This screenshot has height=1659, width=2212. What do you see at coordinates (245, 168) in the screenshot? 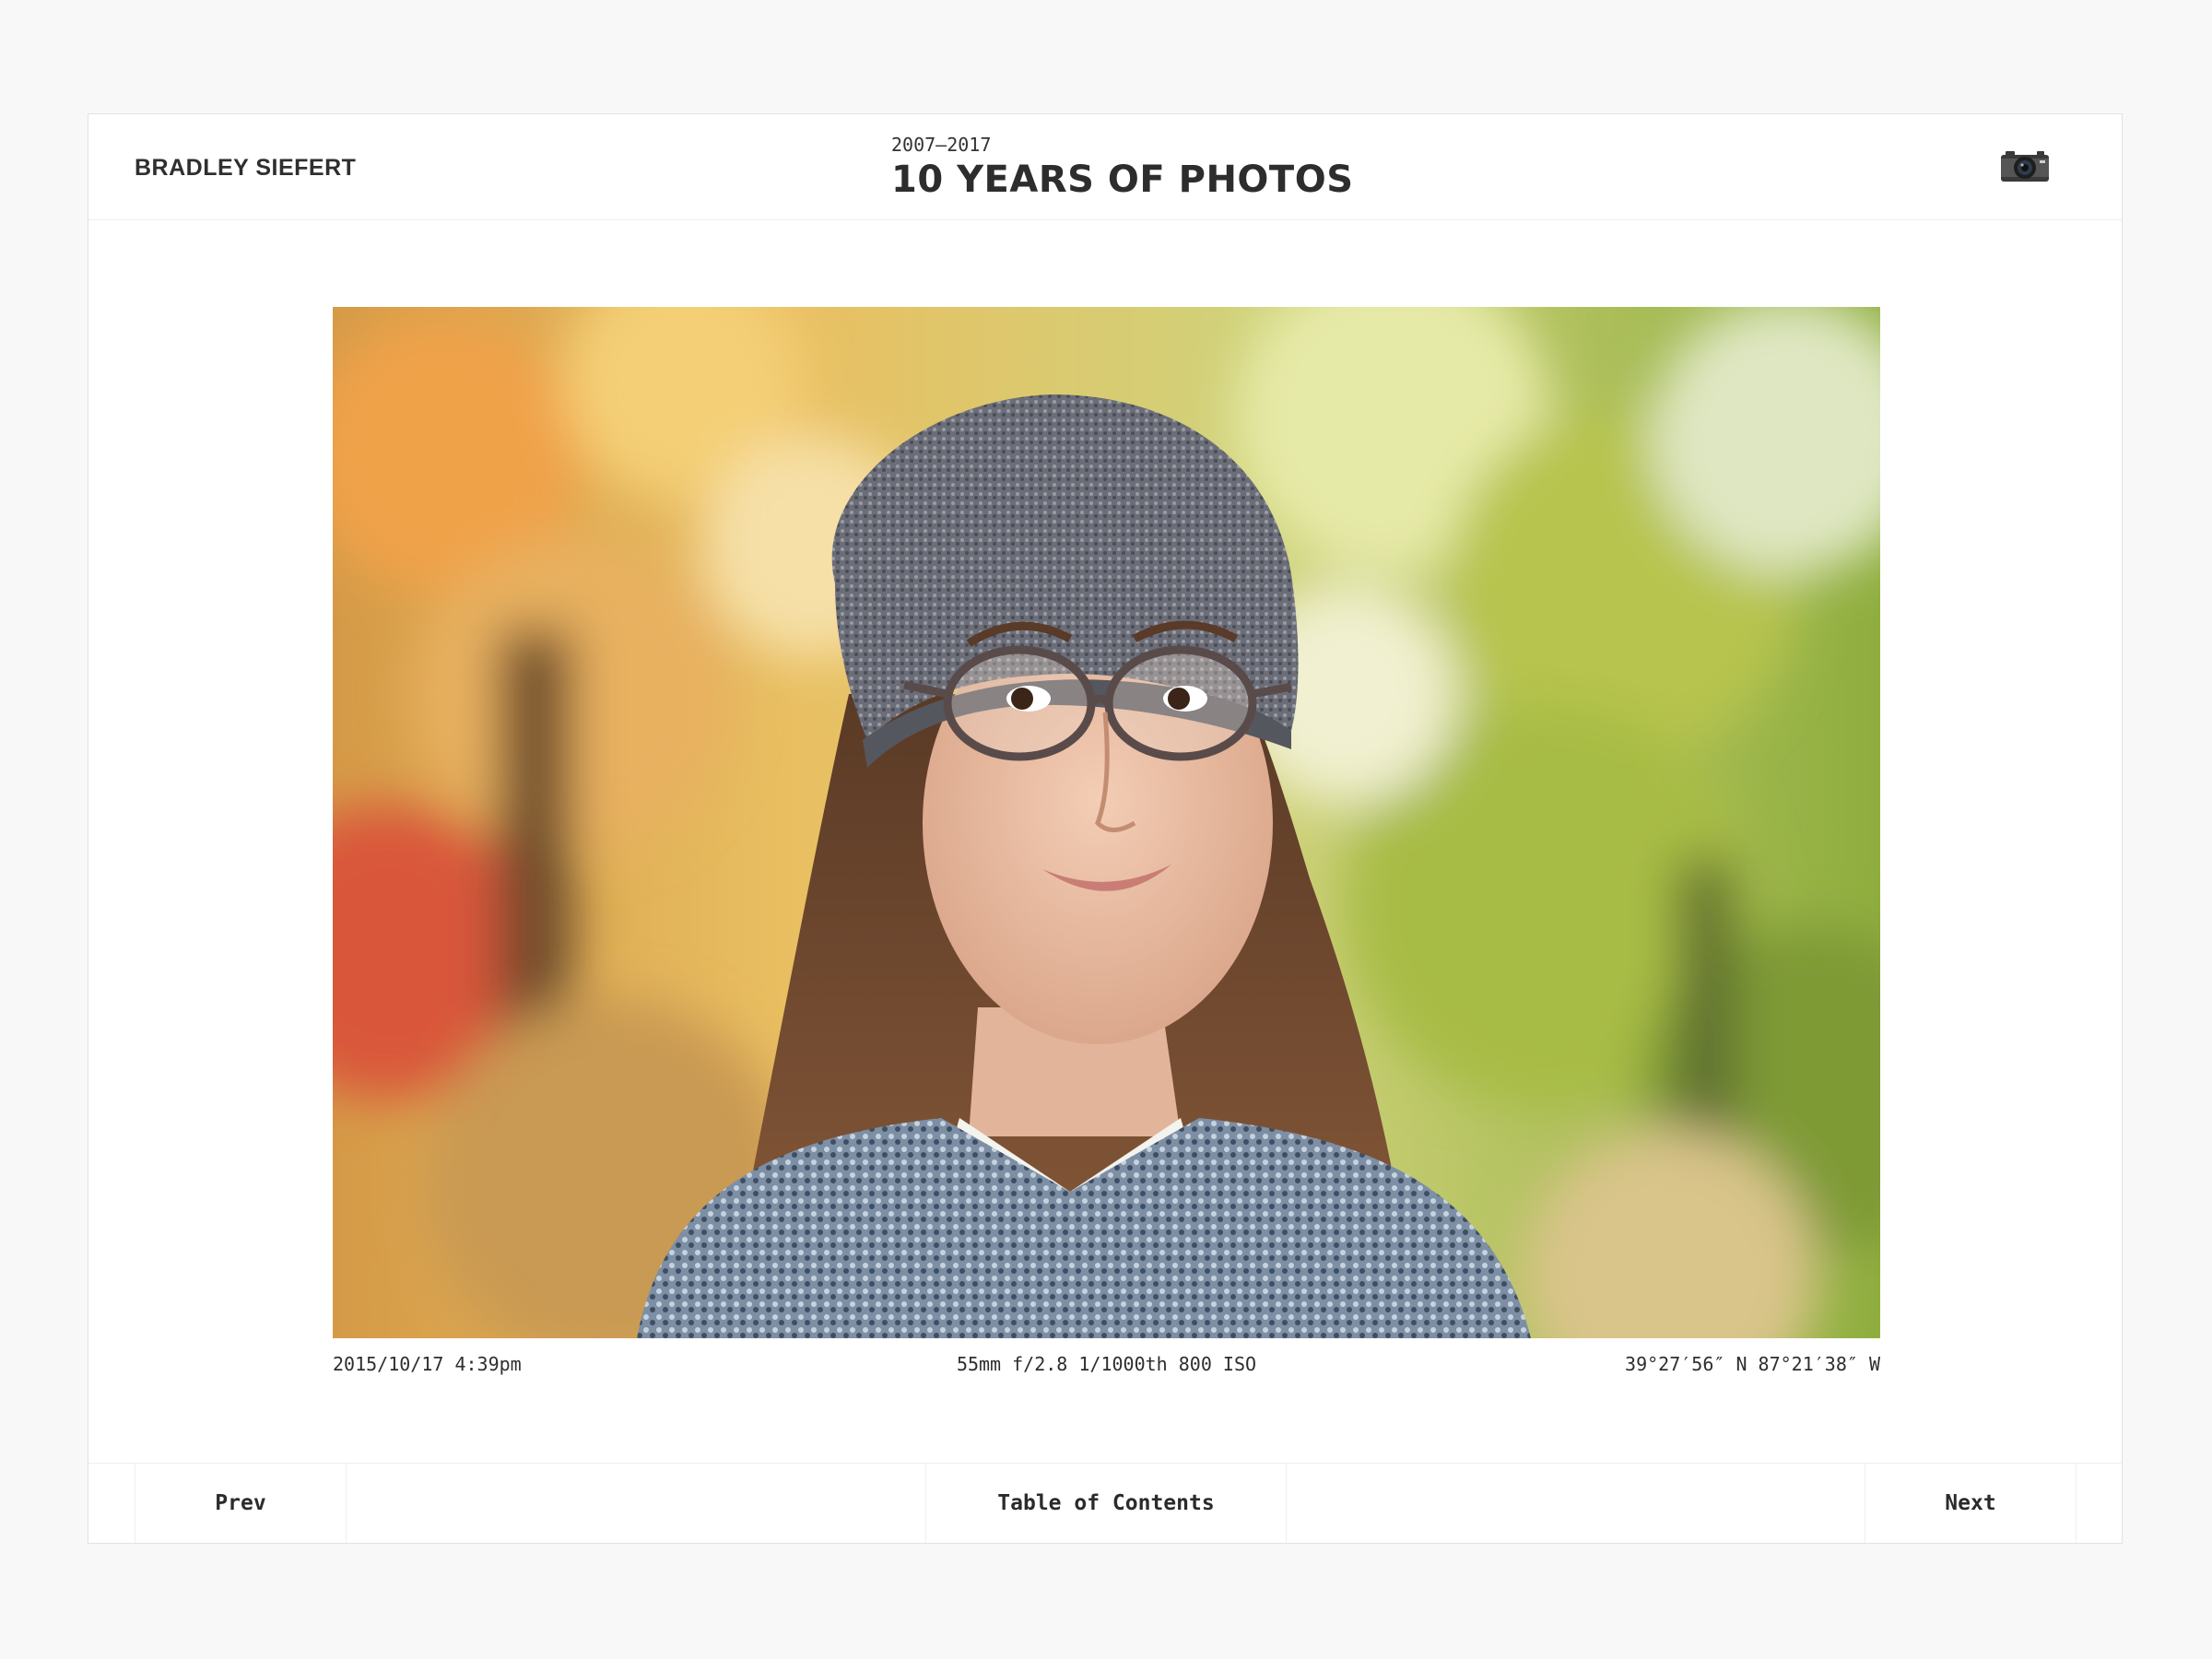
I see `author-name: BRADLEY SIEFERT` at bounding box center [245, 168].